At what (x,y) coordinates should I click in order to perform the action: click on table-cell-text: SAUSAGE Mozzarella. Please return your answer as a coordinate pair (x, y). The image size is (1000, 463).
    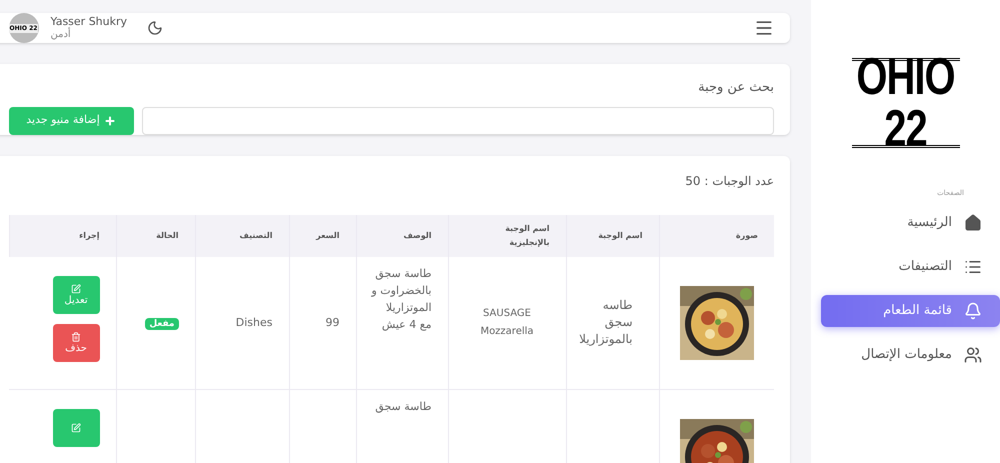
    Looking at the image, I should click on (507, 322).